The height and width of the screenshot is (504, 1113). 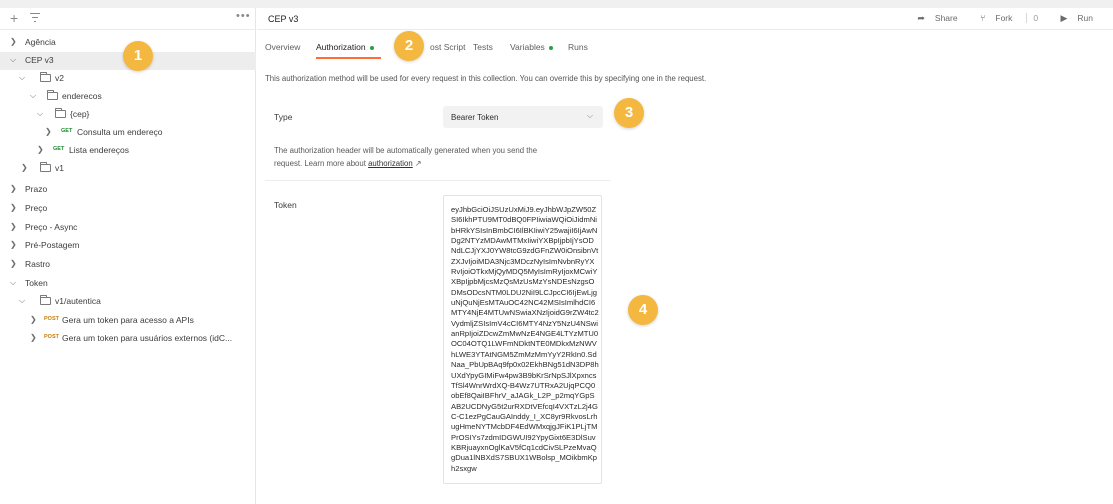 I want to click on tab-authorization-label: Authorization, so click(x=341, y=47).